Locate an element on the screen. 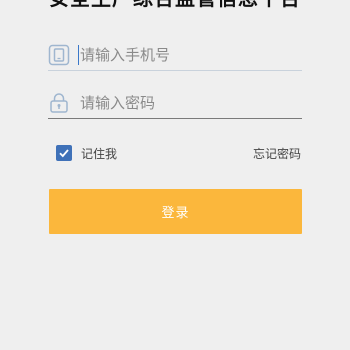 Image resolution: width=350 pixels, height=350 pixels. phone-field is located at coordinates (175, 55).